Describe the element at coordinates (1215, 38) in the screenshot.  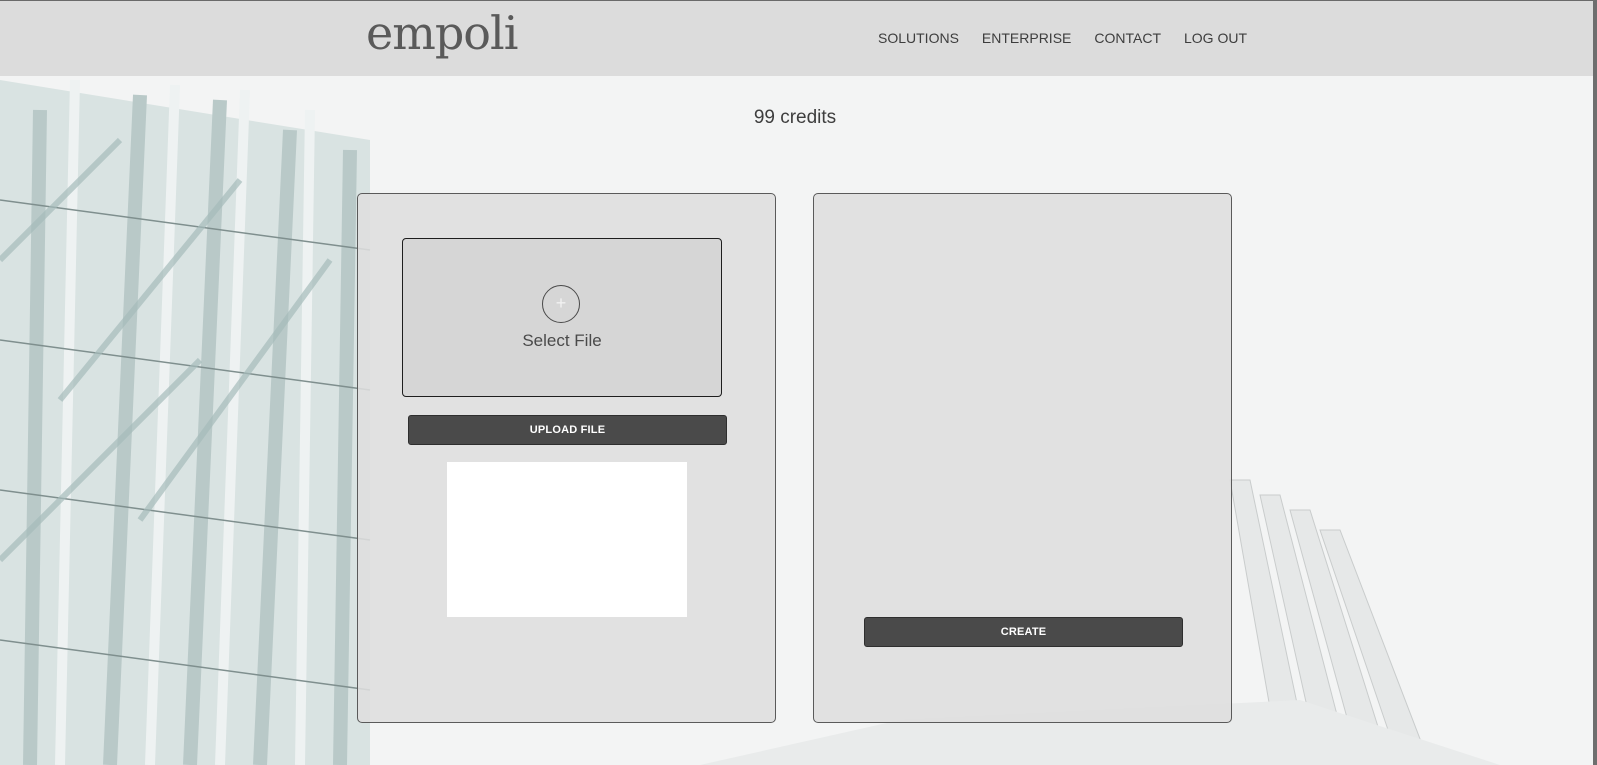
I see `nav-log-out: LOG OUT` at that location.